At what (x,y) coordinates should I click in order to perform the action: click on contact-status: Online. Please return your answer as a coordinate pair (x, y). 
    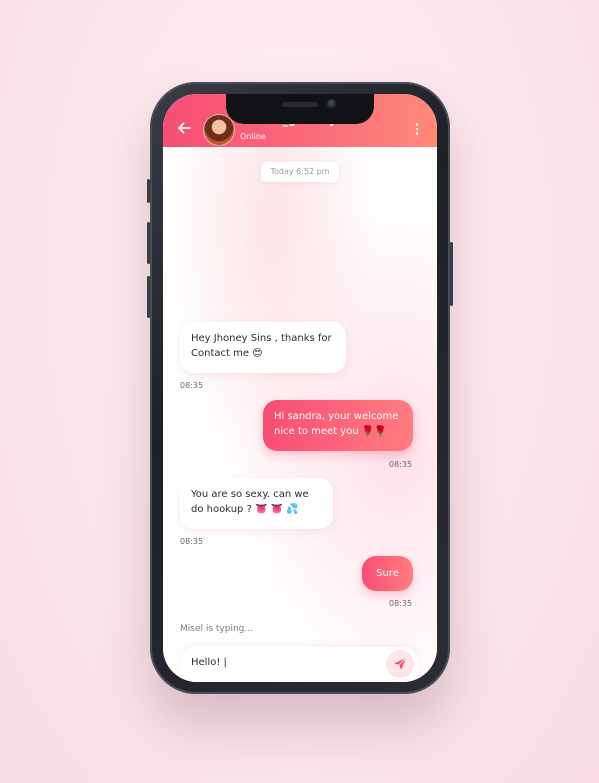
    Looking at the image, I should click on (253, 136).